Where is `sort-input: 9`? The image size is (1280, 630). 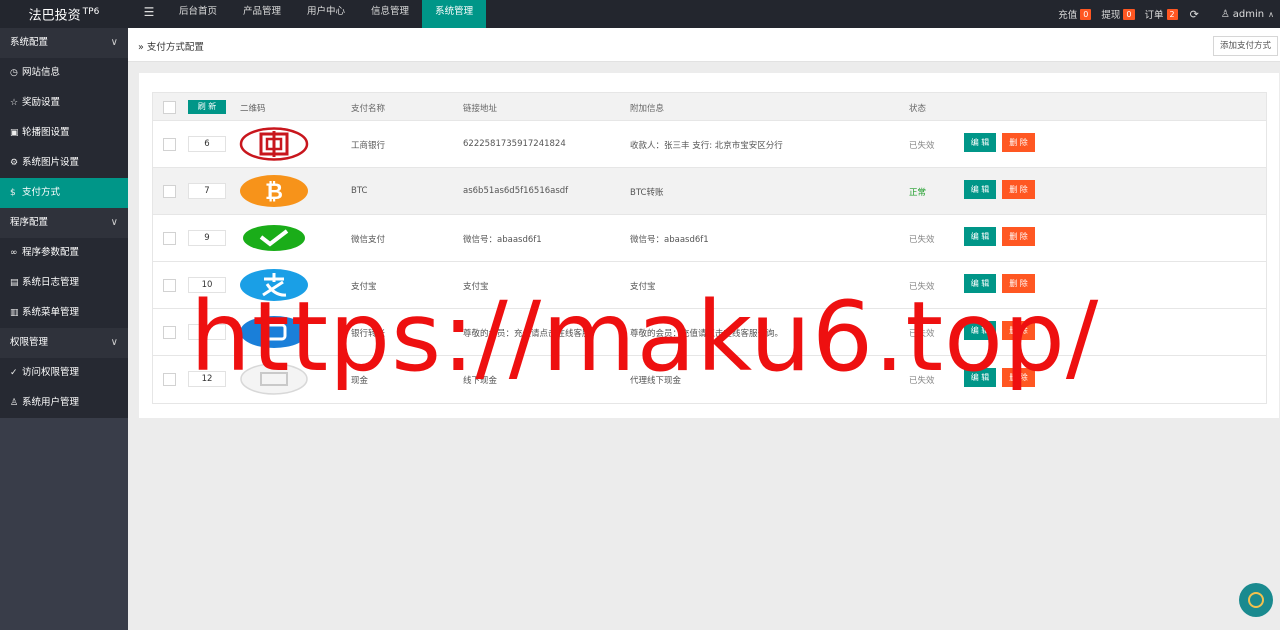 sort-input: 9 is located at coordinates (207, 238).